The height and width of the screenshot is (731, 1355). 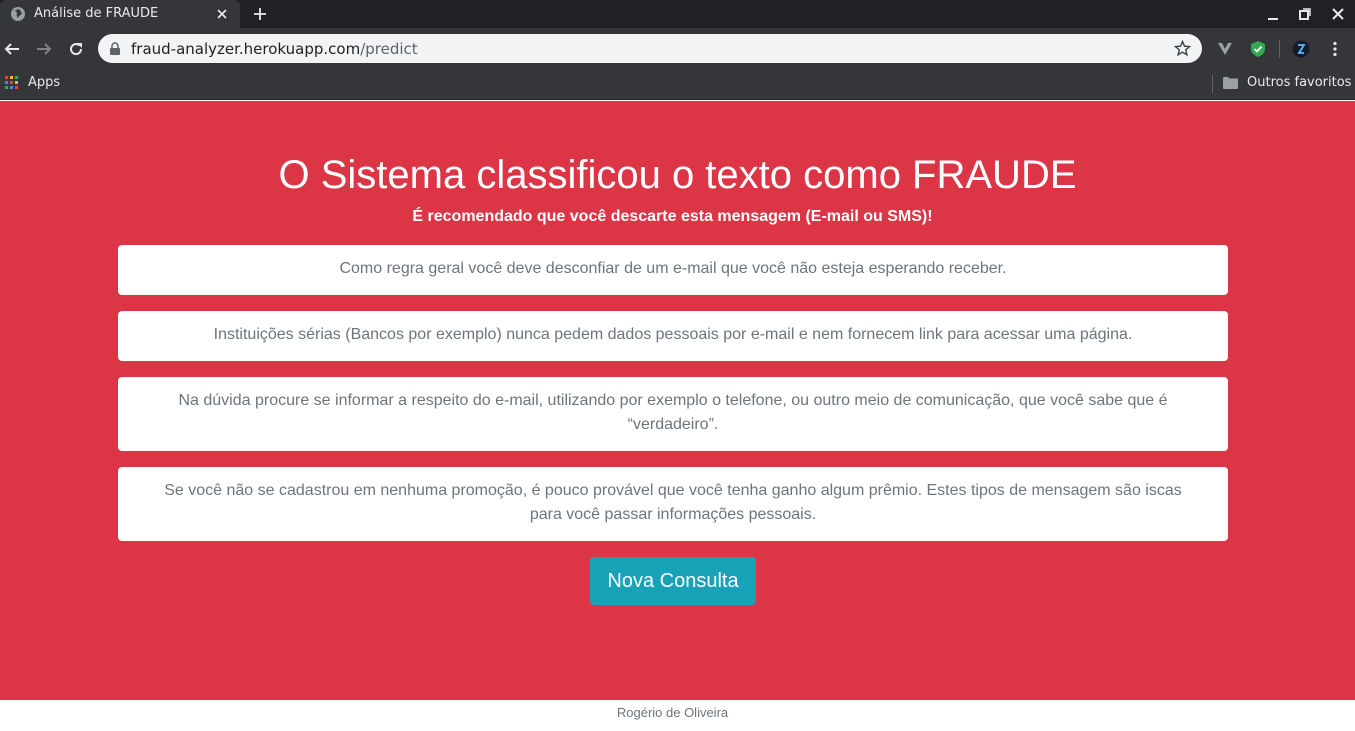 I want to click on reload-icon, so click(x=76, y=49).